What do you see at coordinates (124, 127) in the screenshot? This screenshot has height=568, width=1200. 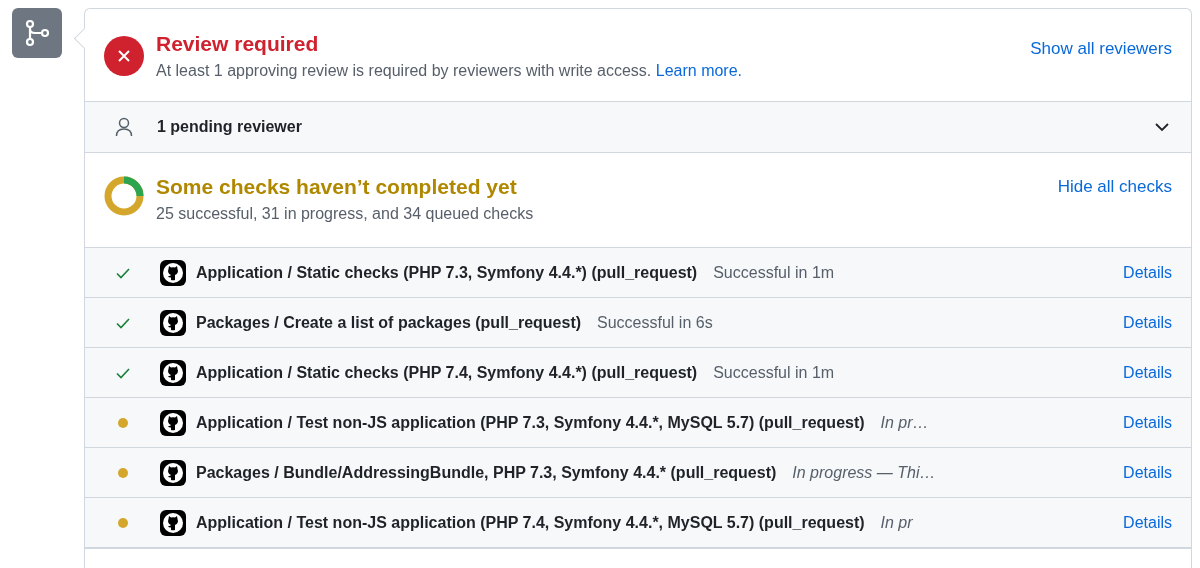 I see `person-icon` at bounding box center [124, 127].